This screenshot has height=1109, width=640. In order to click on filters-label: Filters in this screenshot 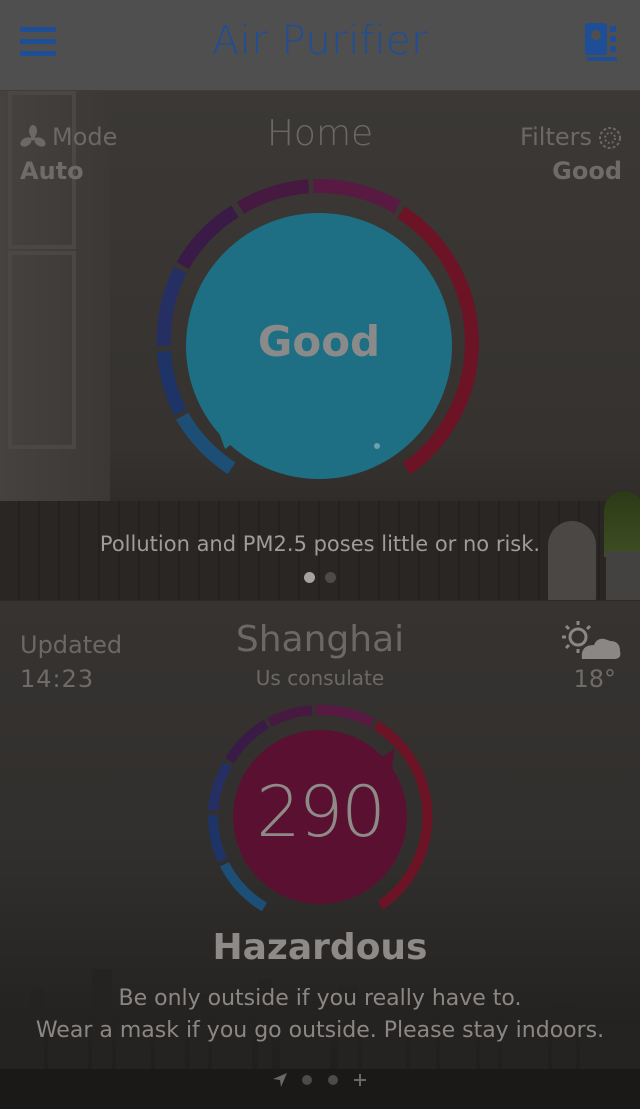, I will do `click(556, 137)`.